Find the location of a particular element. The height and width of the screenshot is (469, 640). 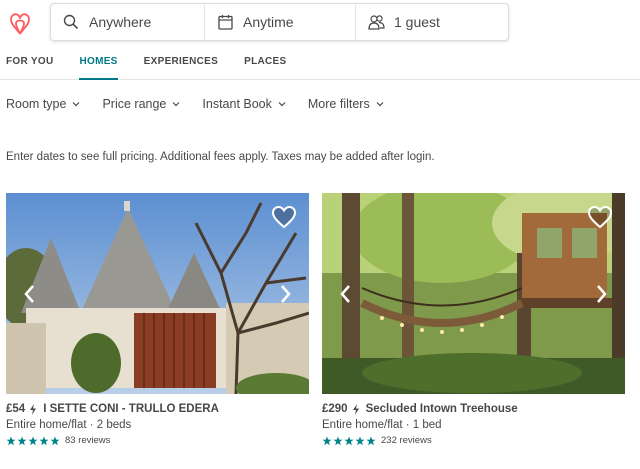

listing-rating: 232 reviews is located at coordinates (473, 440).